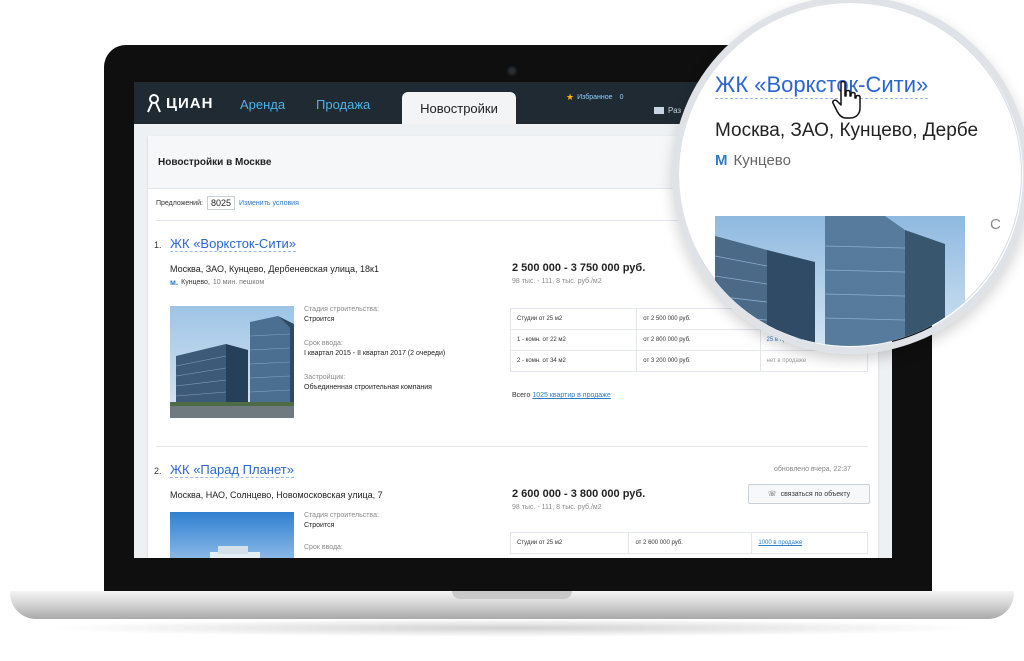  I want to click on apt-price: от 2 600 000 руб., so click(690, 543).